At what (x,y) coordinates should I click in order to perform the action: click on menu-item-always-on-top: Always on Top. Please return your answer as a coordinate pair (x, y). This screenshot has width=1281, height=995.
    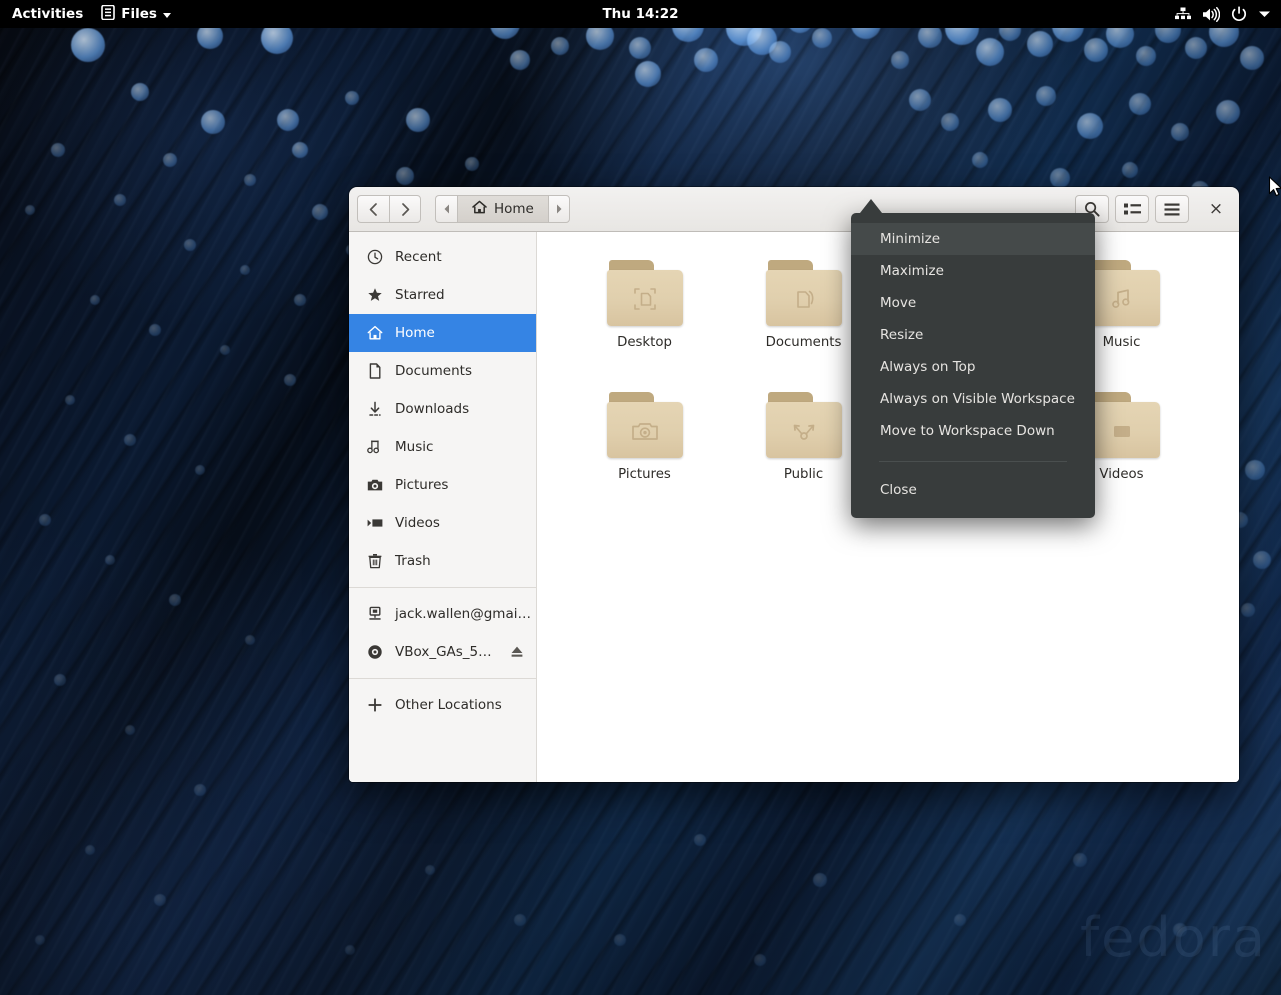
    Looking at the image, I should click on (973, 367).